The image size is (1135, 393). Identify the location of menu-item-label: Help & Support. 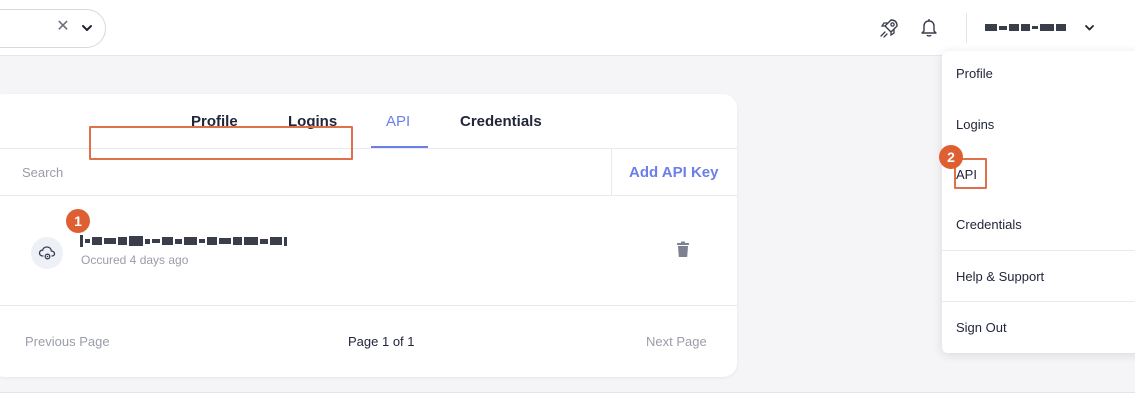
(1000, 276).